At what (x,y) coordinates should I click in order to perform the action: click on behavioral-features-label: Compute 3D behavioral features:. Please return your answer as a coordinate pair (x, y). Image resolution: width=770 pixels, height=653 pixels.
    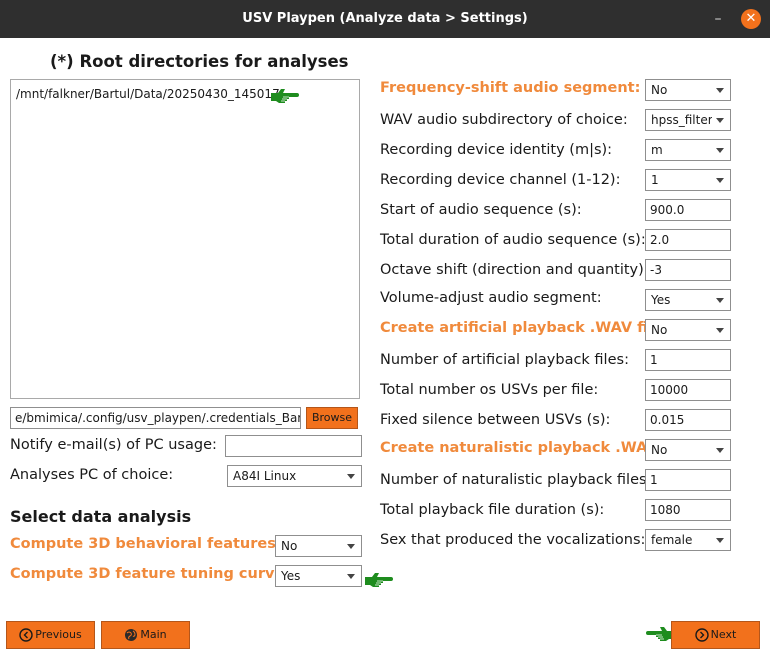
    Looking at the image, I should click on (146, 544).